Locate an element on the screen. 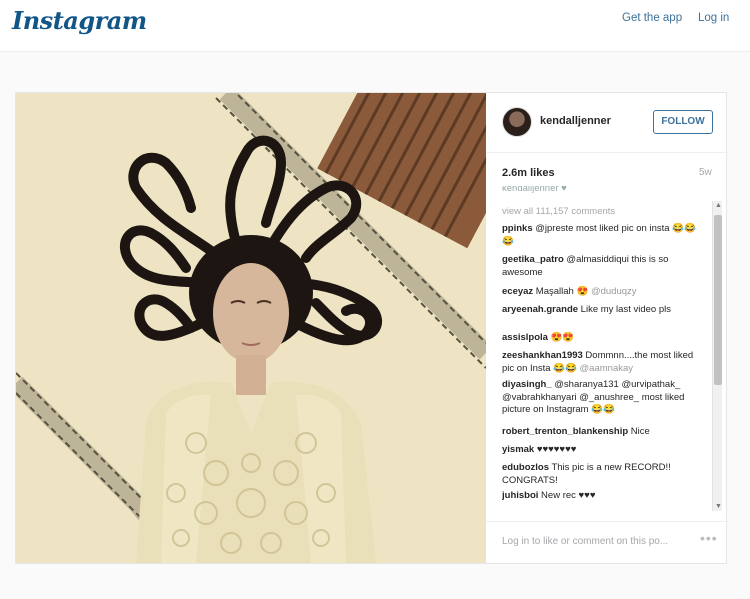 The width and height of the screenshot is (750, 599). avatar is located at coordinates (517, 122).